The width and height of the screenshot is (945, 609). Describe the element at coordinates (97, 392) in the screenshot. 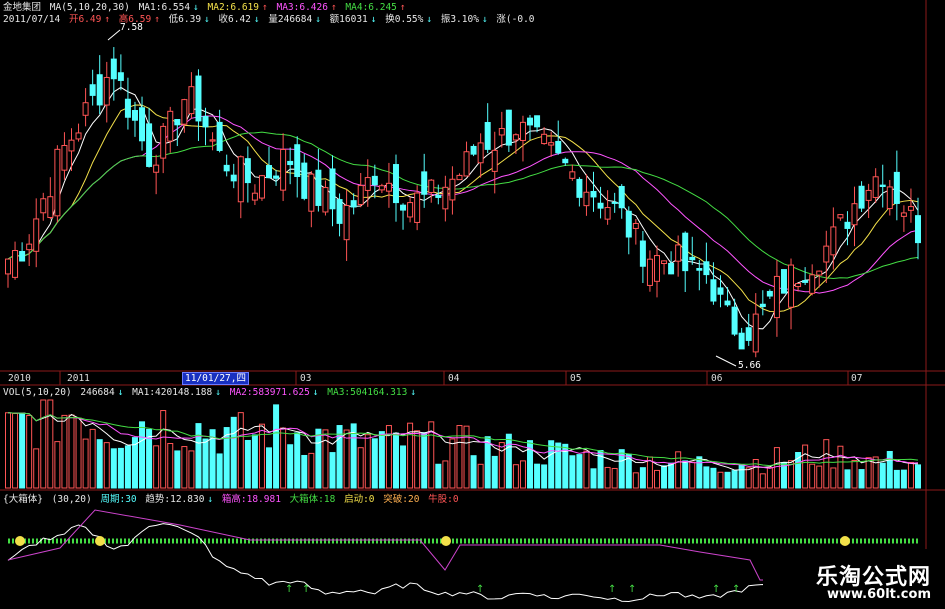

I see `vol-value: 246684` at that location.